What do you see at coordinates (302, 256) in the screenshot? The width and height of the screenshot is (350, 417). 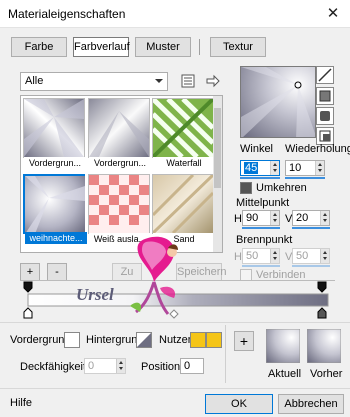 I see `focal-v-value: 50` at bounding box center [302, 256].